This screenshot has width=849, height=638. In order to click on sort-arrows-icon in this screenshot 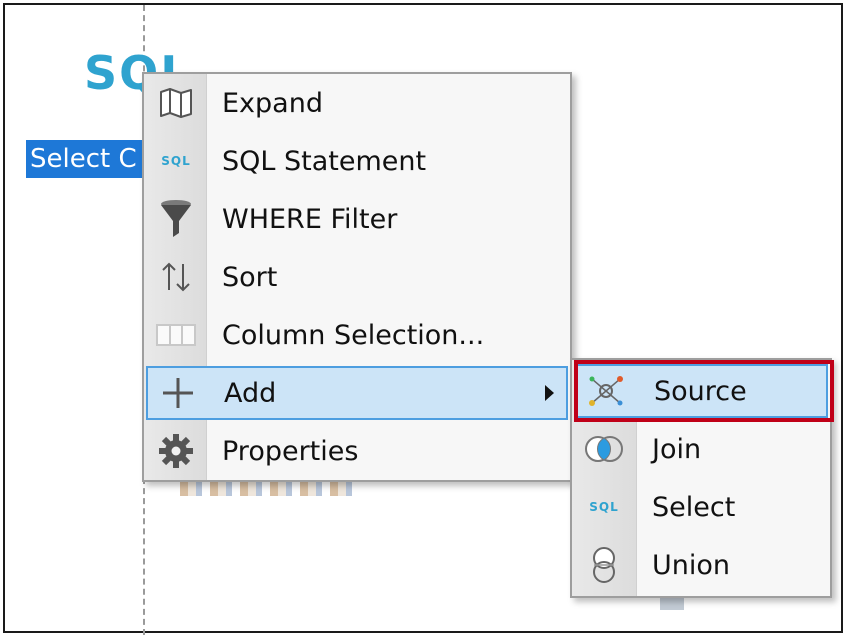, I will do `click(176, 277)`.